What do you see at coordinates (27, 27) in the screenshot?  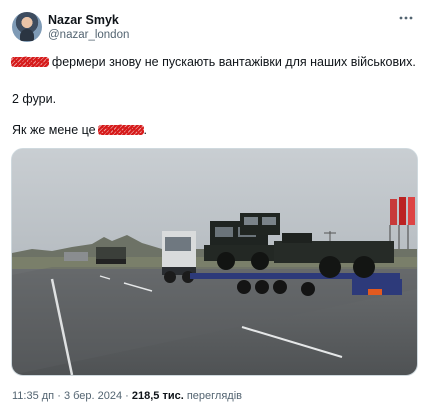 I see `avatar` at bounding box center [27, 27].